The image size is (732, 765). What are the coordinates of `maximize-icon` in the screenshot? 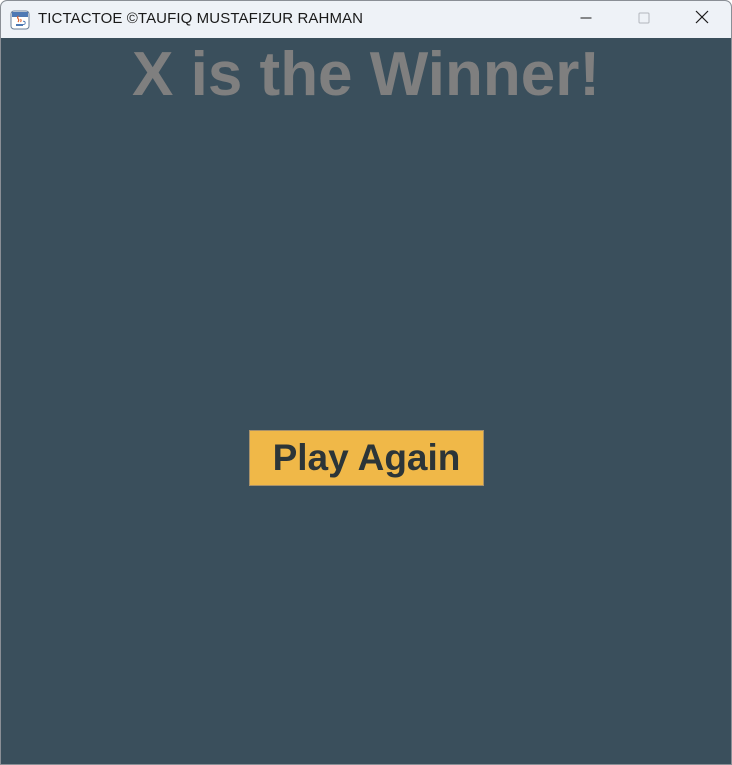 It's located at (644, 20).